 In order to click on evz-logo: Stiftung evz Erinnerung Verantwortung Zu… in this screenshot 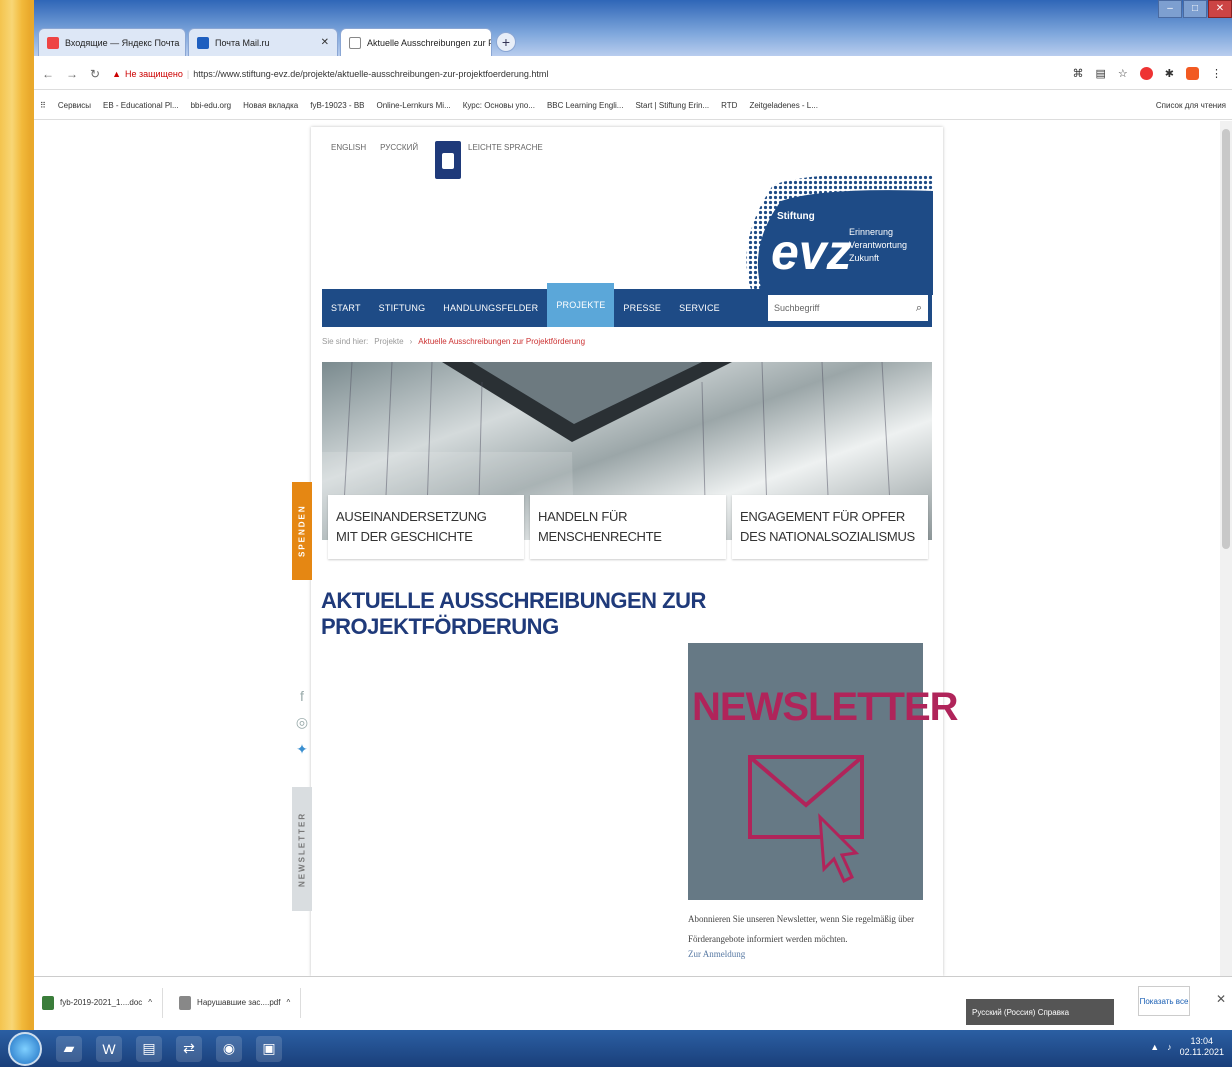, I will do `click(833, 235)`.